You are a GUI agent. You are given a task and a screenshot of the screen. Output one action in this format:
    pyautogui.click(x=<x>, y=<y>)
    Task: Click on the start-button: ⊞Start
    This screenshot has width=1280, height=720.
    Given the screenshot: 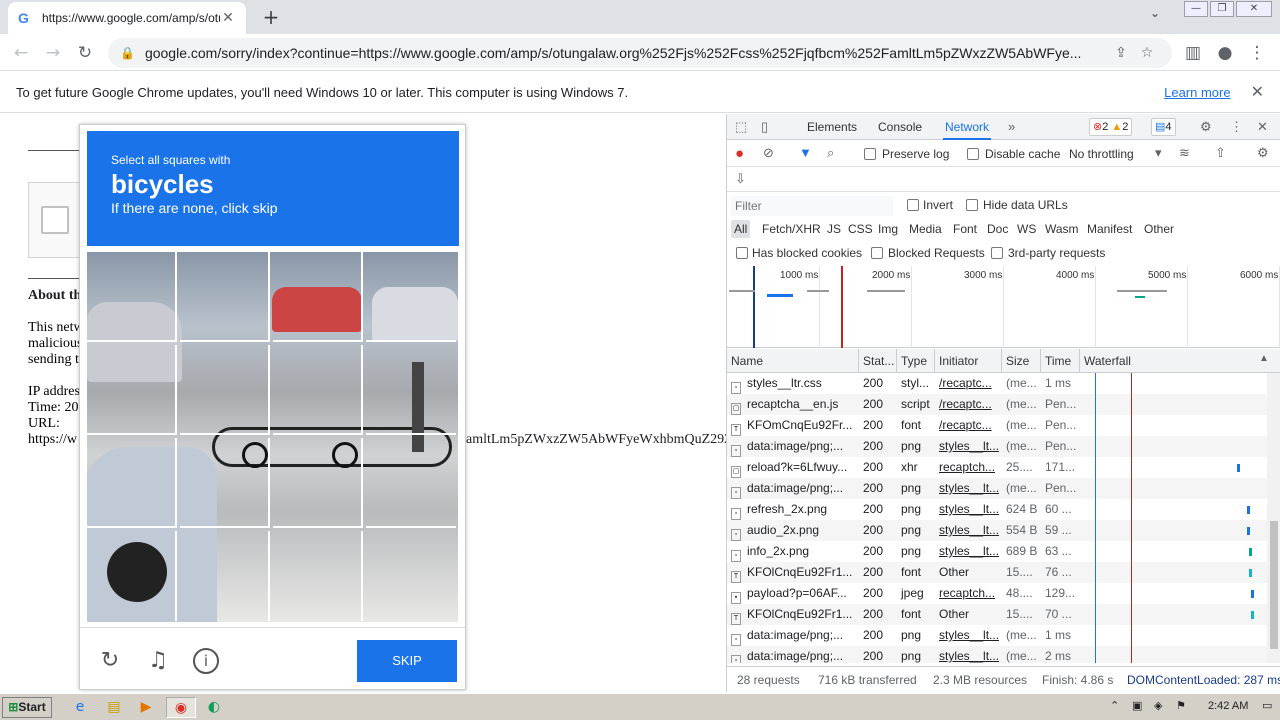 What is the action you would take?
    pyautogui.click(x=27, y=707)
    